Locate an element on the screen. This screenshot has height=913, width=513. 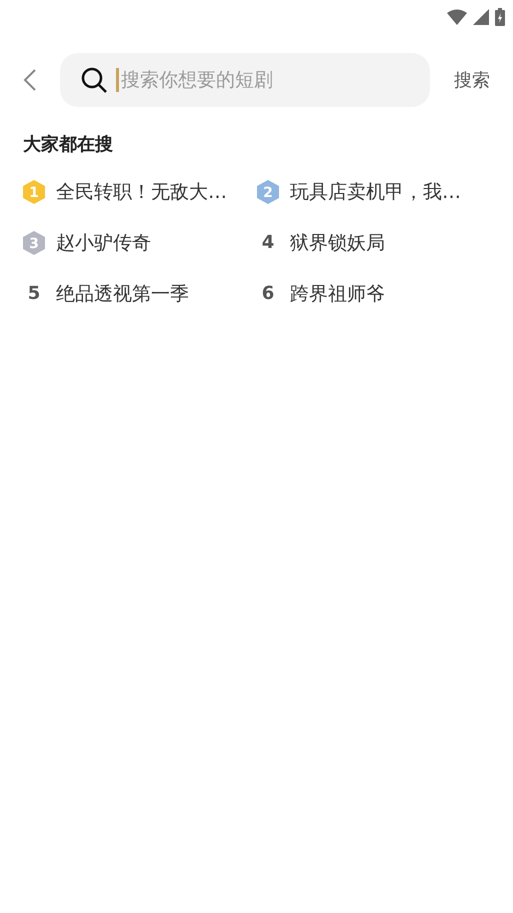
rank-badge: 2 is located at coordinates (268, 191).